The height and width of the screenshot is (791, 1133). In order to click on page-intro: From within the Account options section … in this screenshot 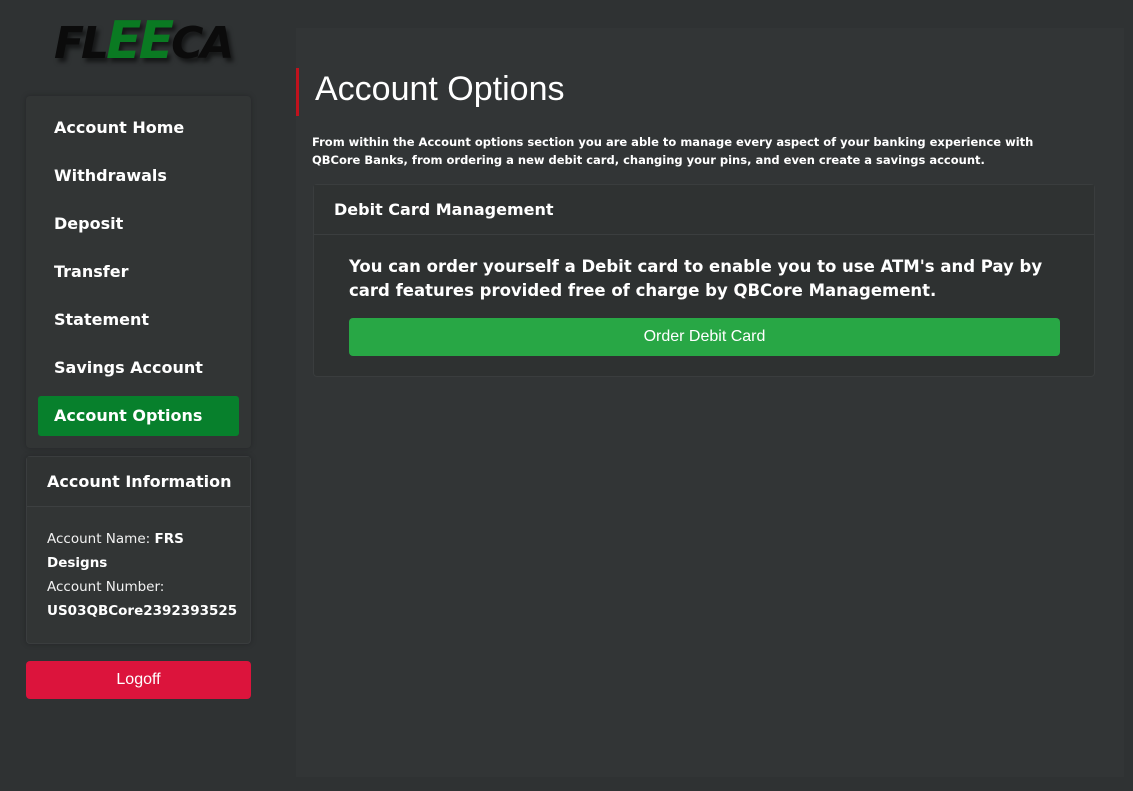, I will do `click(673, 151)`.